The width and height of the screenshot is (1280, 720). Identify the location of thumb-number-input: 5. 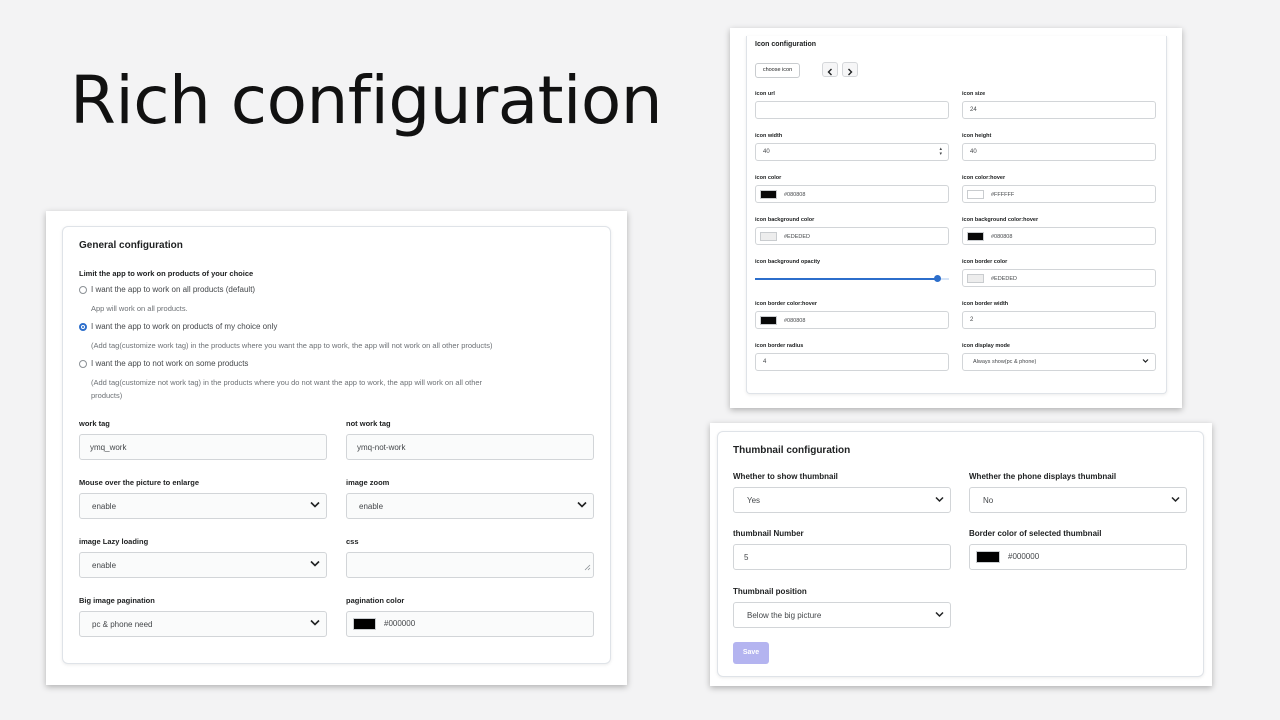
(842, 557).